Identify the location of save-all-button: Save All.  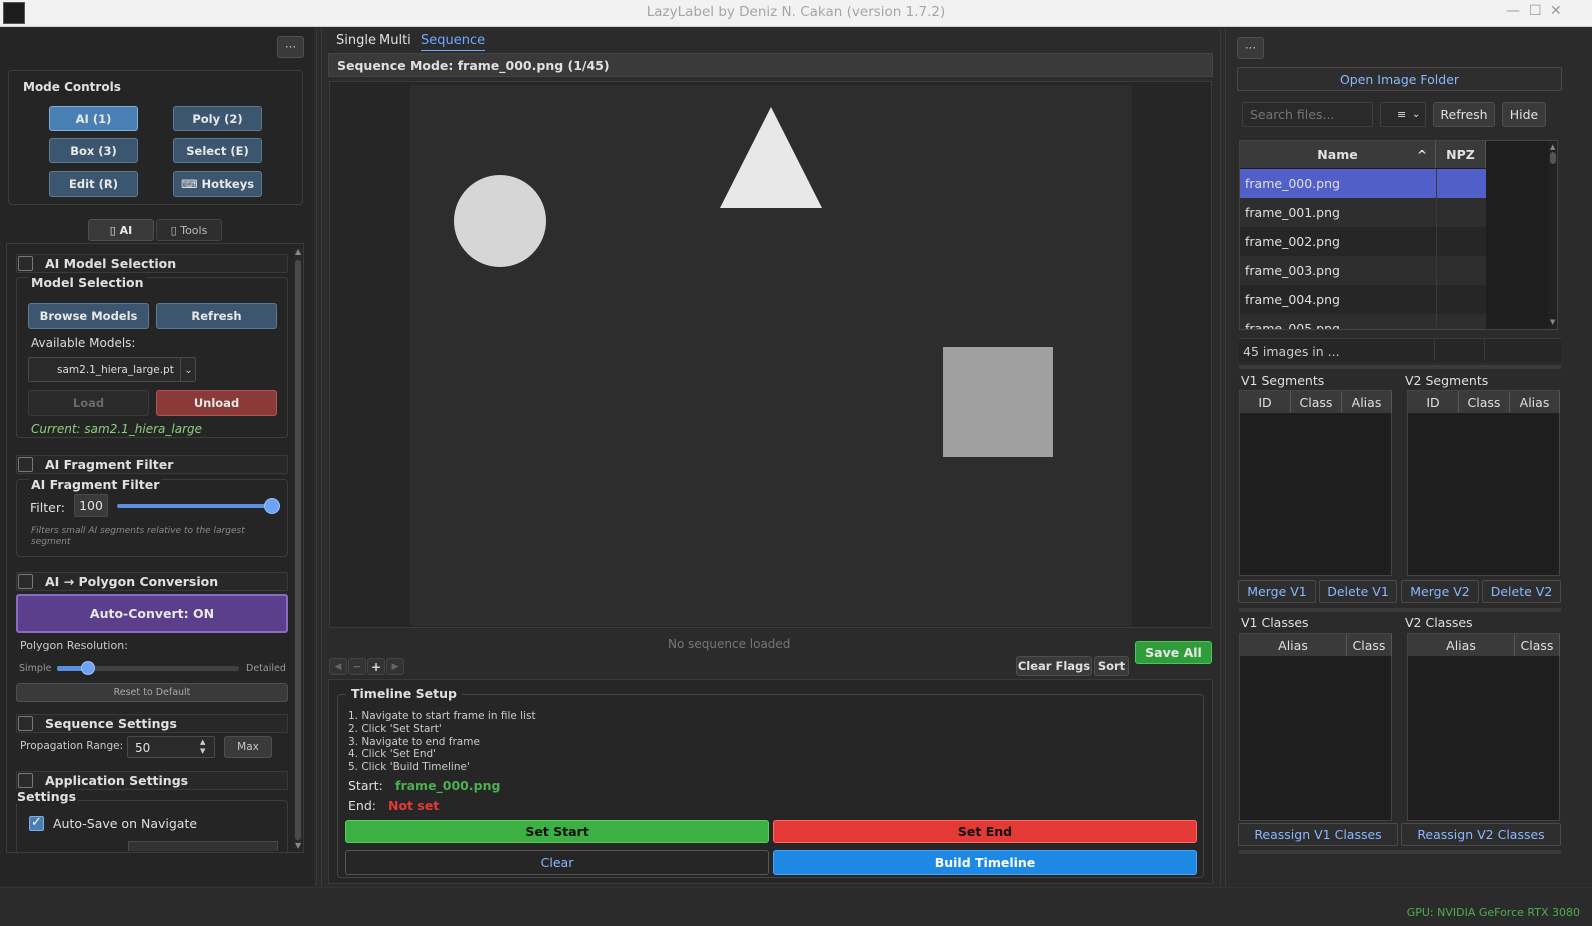
(1173, 652).